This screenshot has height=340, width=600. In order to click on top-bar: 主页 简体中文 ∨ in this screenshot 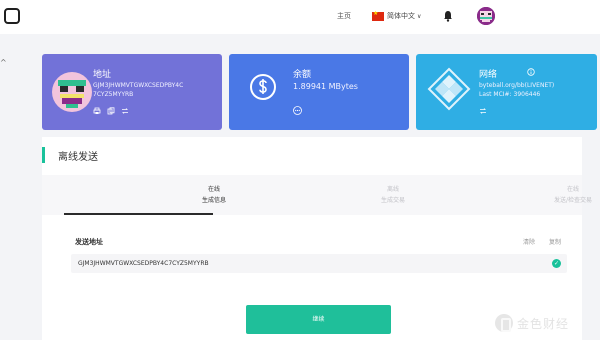, I will do `click(300, 17)`.